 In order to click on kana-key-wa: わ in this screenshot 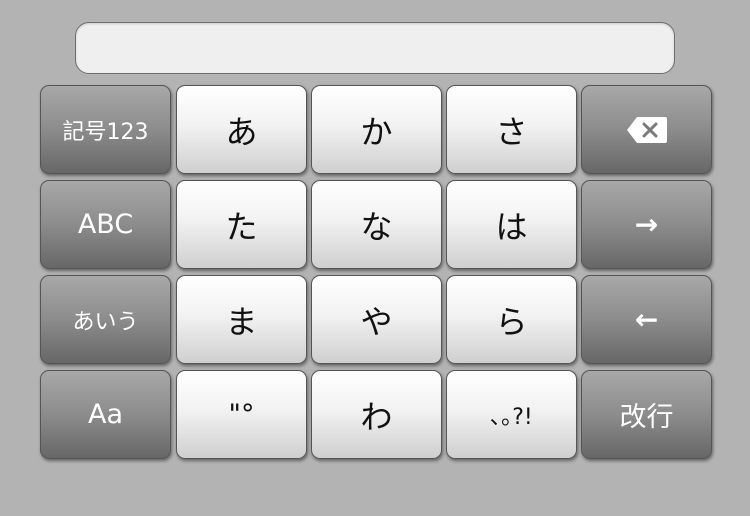, I will do `click(376, 414)`.